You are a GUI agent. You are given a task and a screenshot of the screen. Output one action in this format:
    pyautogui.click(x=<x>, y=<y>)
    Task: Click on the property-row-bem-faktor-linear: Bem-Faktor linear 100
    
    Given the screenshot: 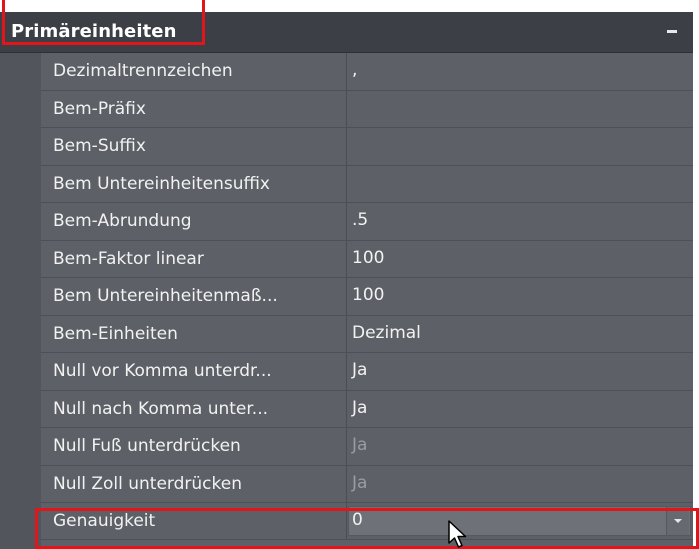 What is the action you would take?
    pyautogui.click(x=367, y=259)
    